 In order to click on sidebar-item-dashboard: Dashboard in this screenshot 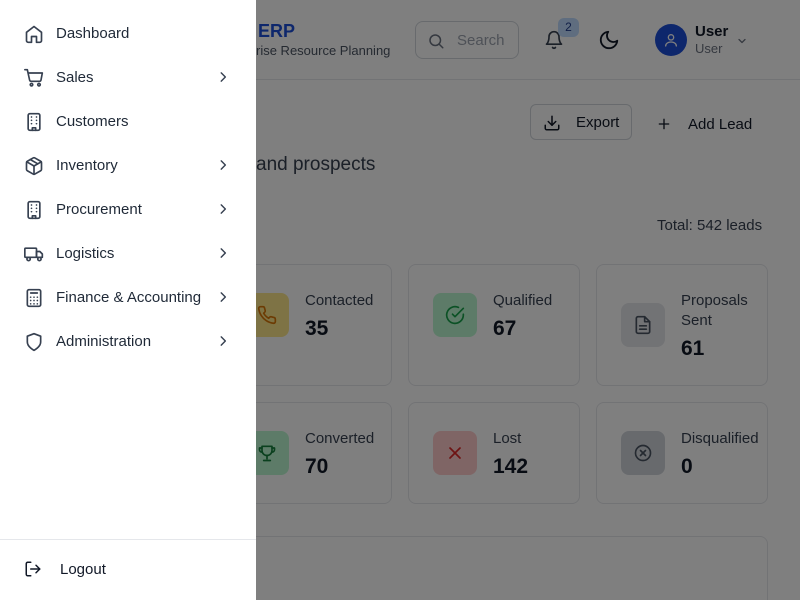, I will do `click(128, 34)`.